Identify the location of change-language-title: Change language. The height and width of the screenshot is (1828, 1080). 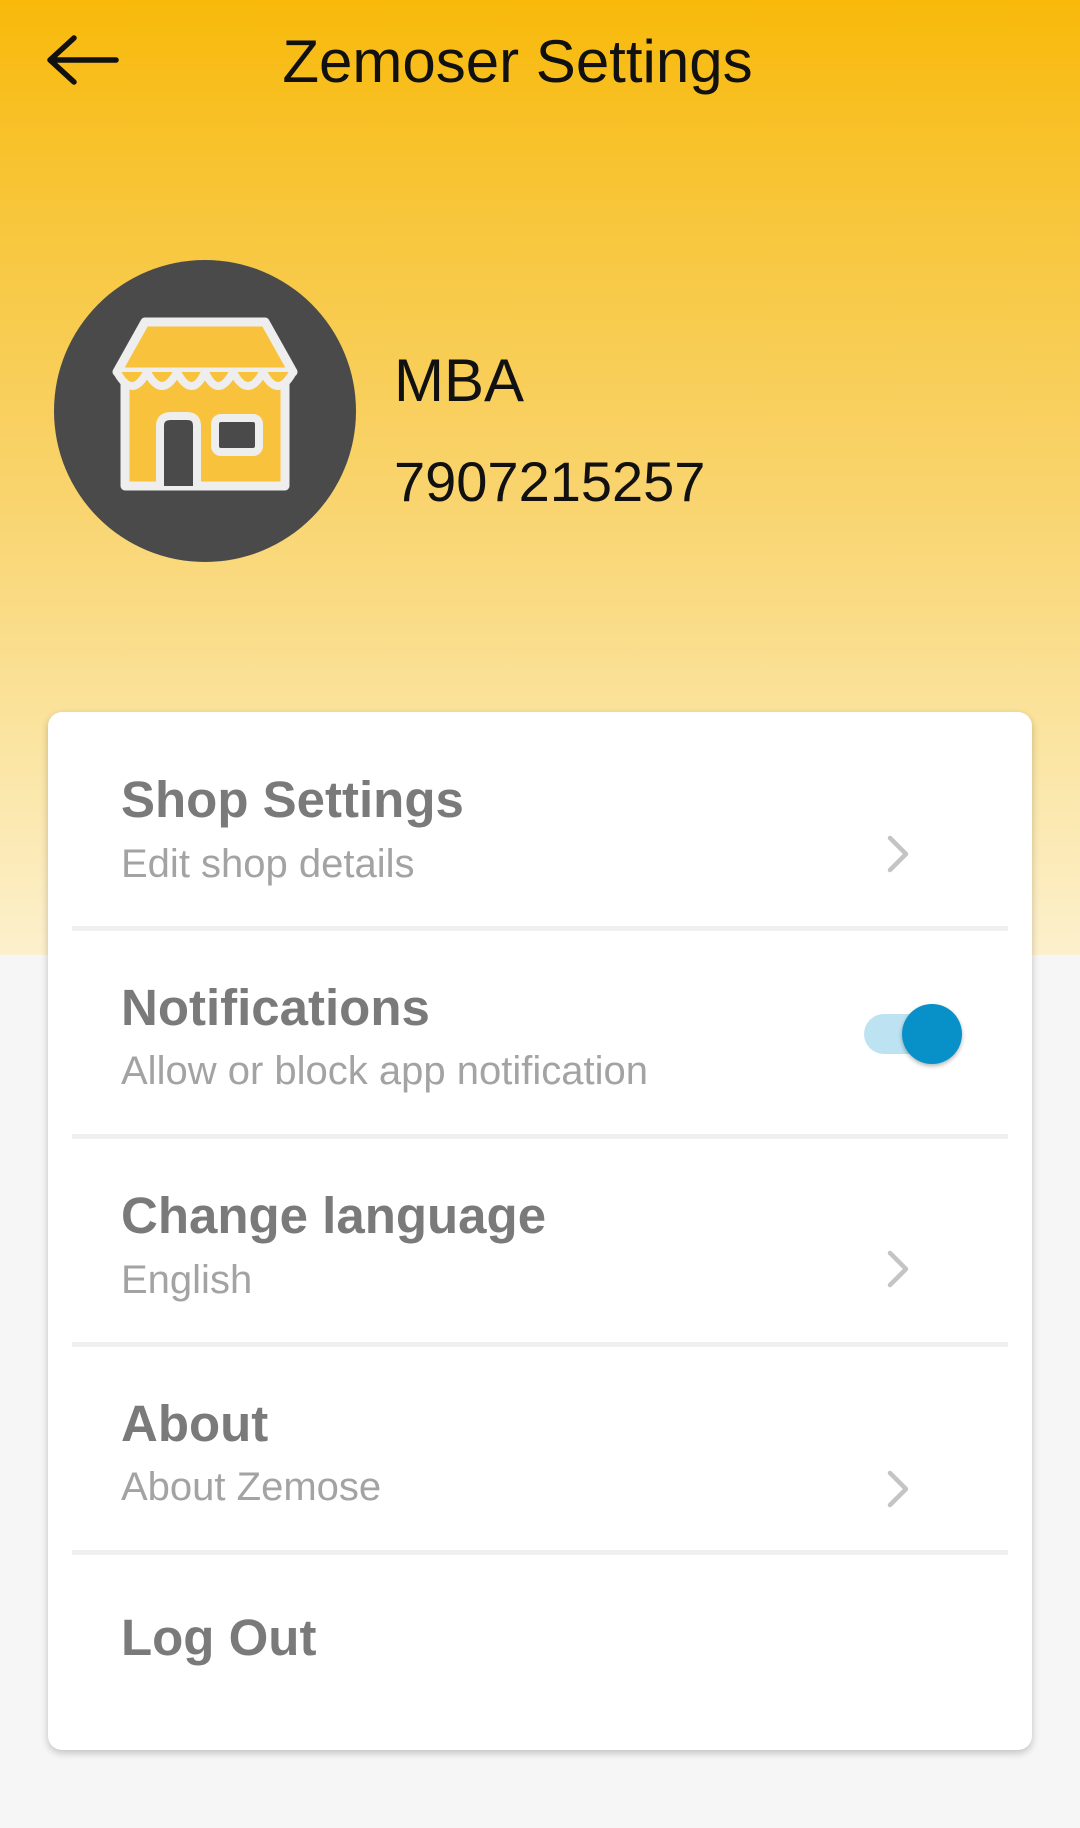
(334, 1215).